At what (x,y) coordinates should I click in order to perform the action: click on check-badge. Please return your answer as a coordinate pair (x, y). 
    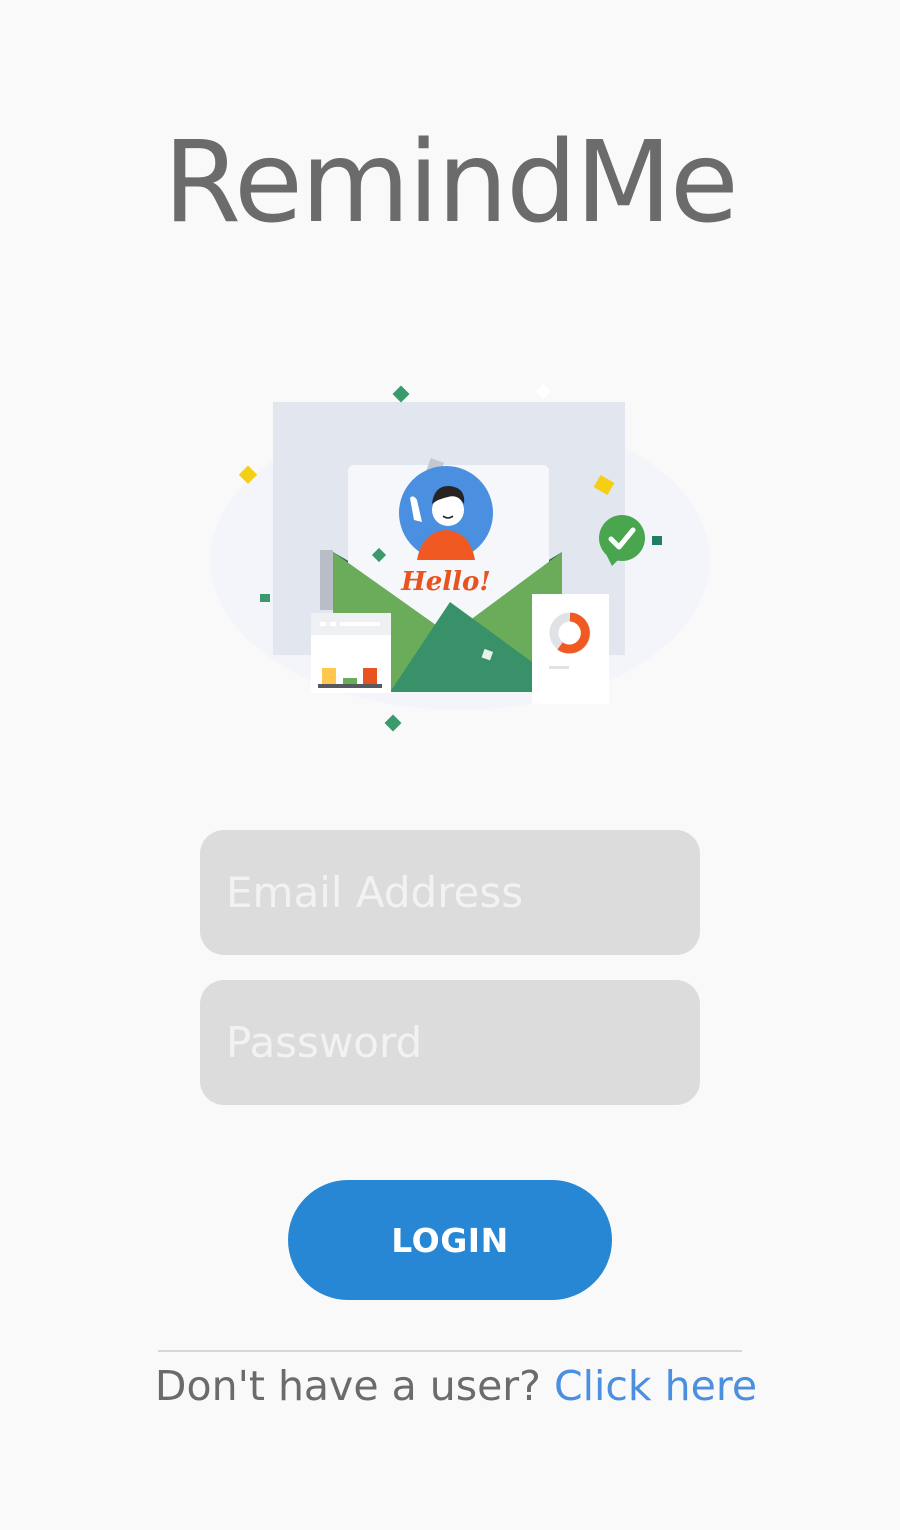
    Looking at the image, I should click on (622, 538).